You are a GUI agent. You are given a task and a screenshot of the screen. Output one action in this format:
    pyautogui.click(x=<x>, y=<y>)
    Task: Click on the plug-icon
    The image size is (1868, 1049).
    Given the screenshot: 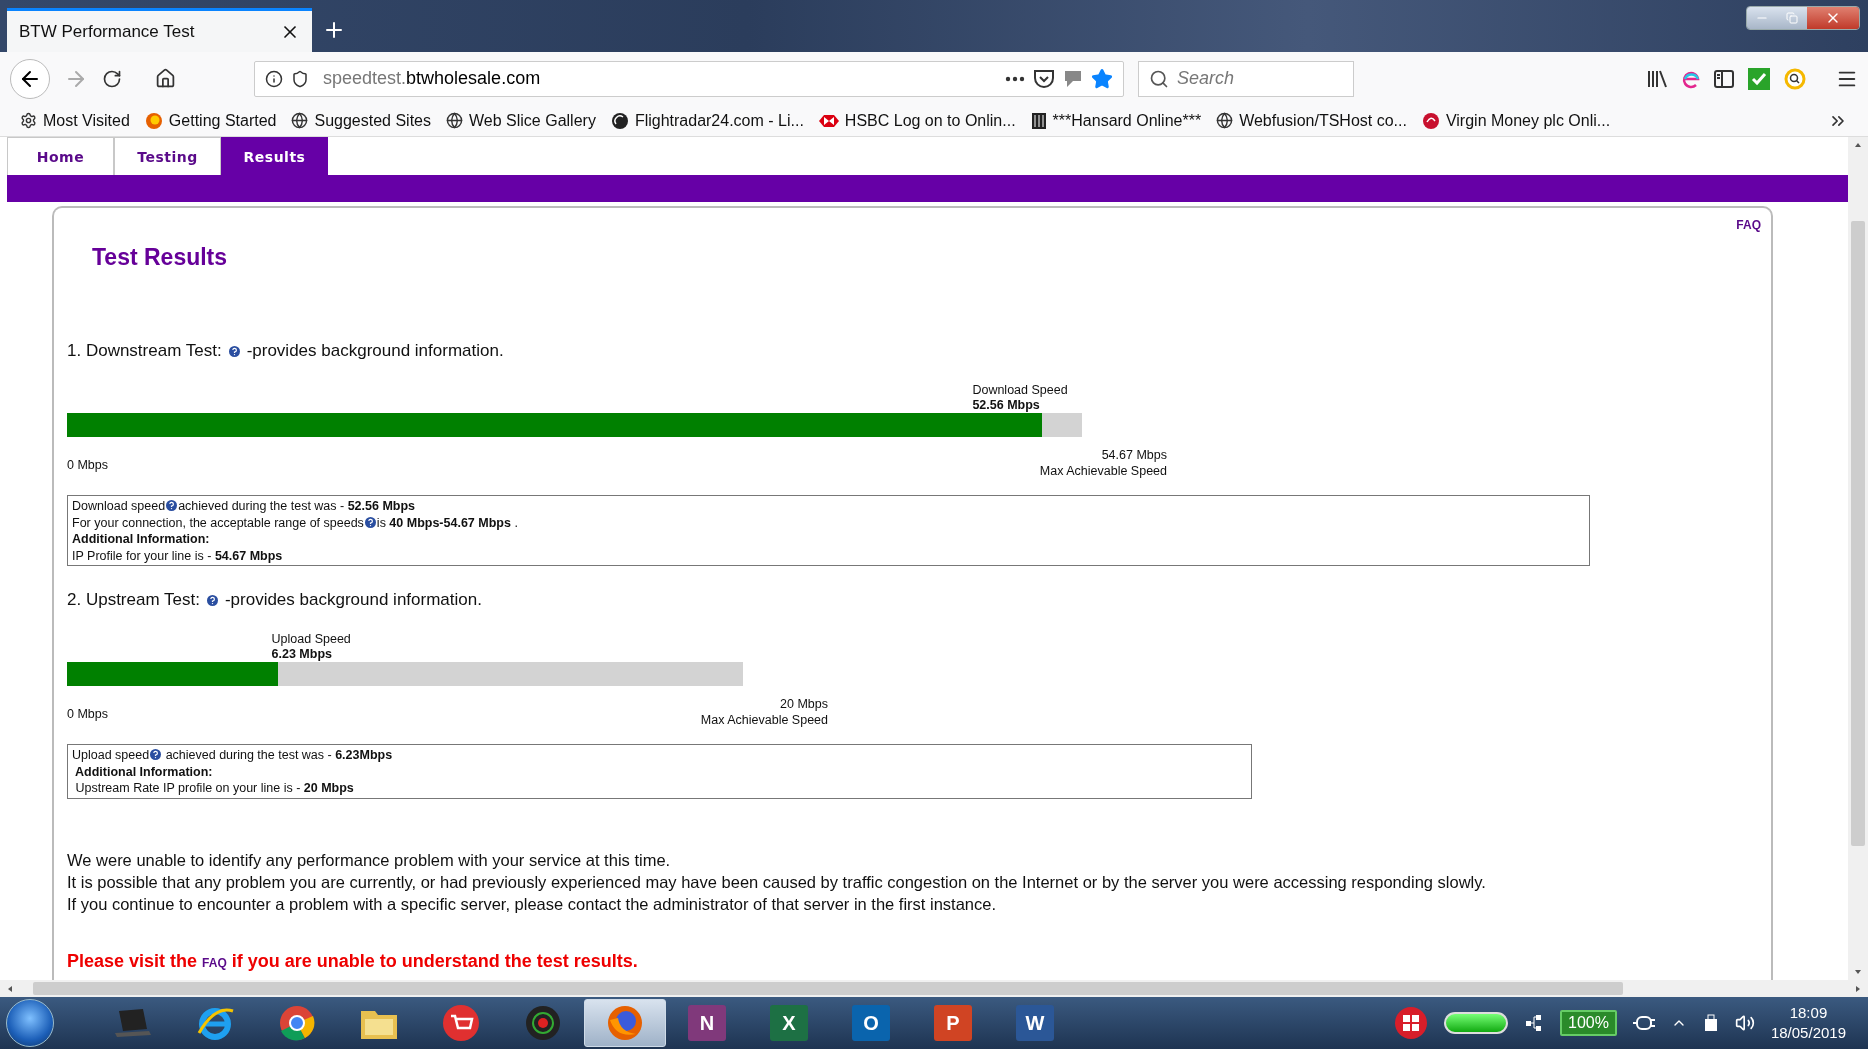 What is the action you would take?
    pyautogui.click(x=1643, y=1023)
    